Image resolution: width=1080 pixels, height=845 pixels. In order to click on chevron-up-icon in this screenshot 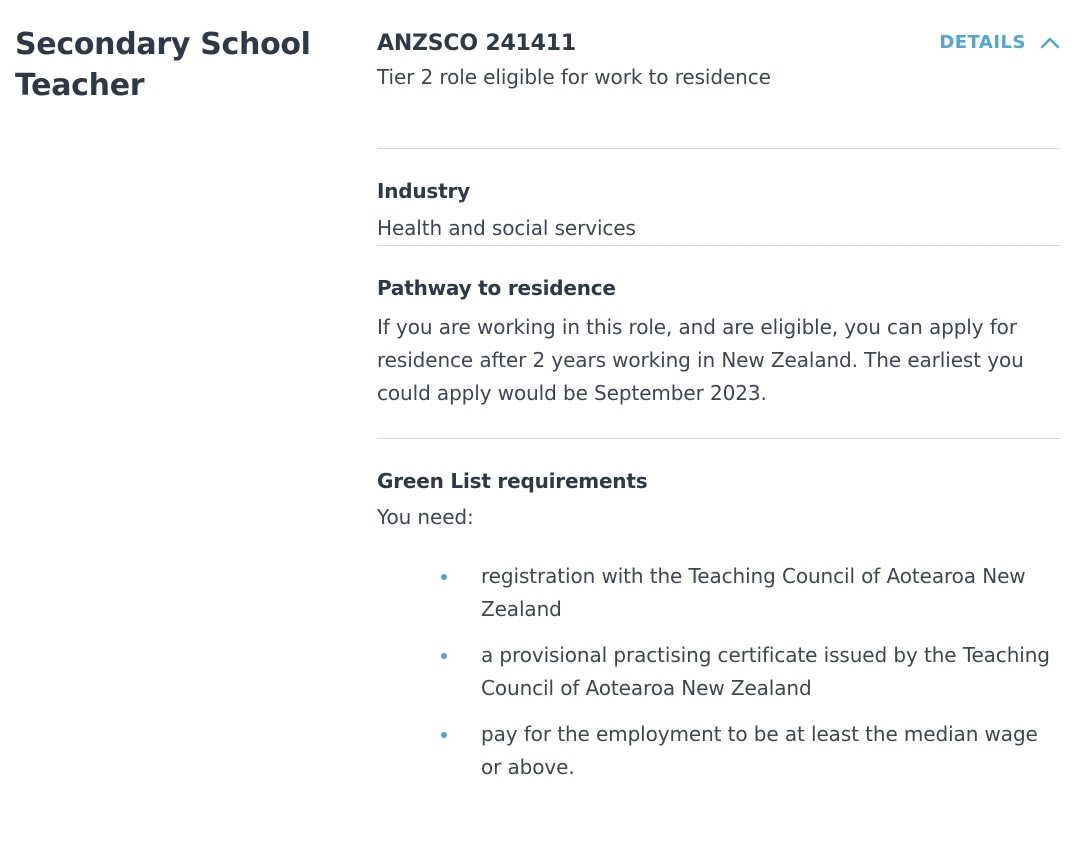, I will do `click(1050, 43)`.